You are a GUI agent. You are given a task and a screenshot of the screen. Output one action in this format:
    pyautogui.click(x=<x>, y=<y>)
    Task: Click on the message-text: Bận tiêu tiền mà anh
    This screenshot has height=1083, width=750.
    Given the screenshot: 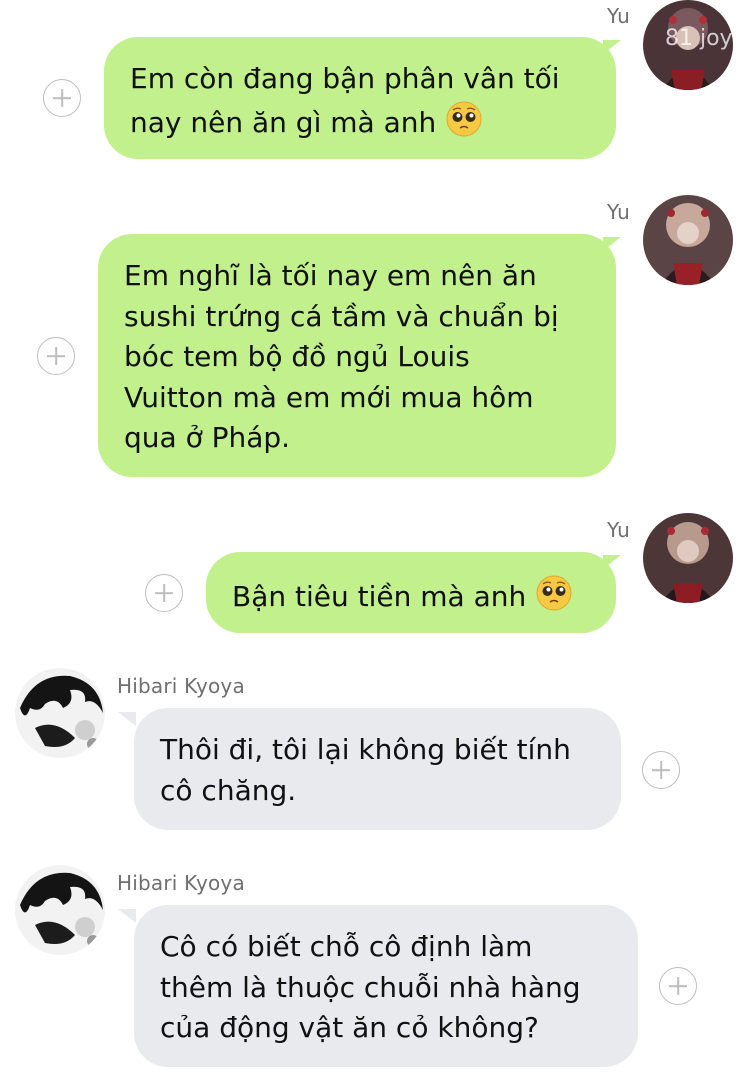 What is the action you would take?
    pyautogui.click(x=379, y=596)
    